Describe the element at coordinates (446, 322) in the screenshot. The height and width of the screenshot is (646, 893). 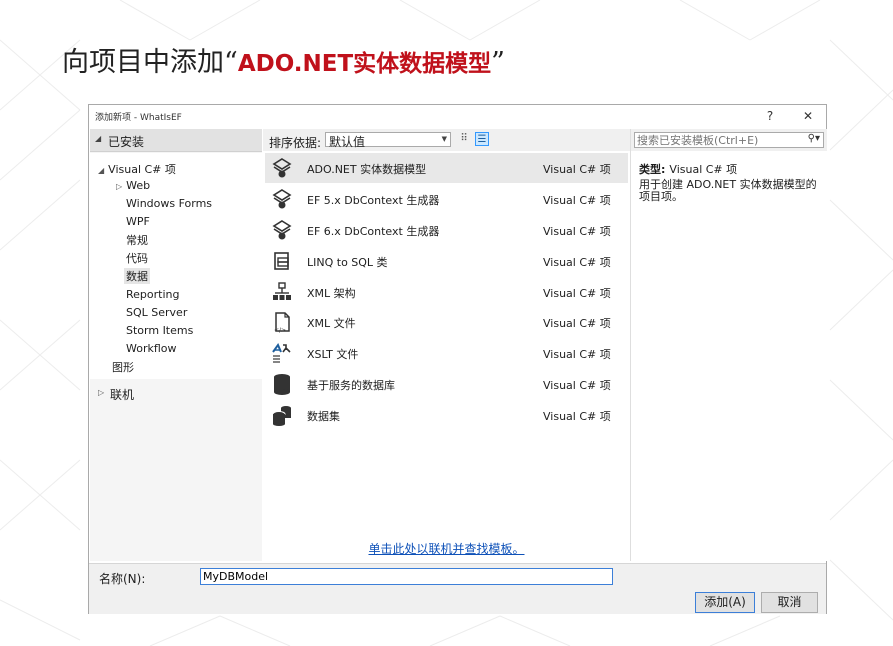
I see `template-row: </> XML 文件 Visual C# 项` at that location.